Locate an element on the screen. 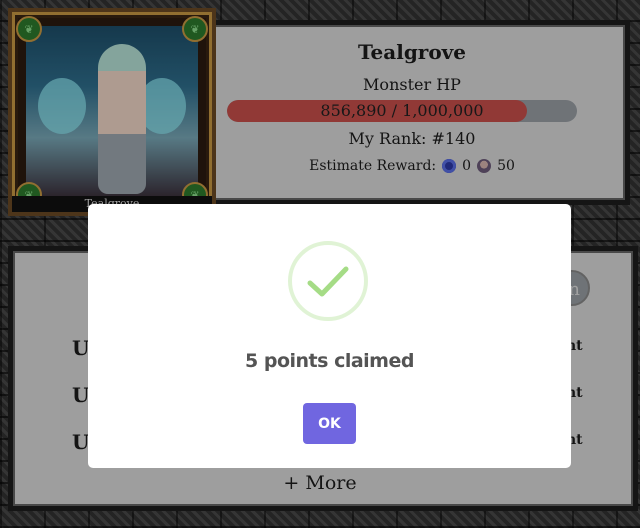 This screenshot has width=640, height=528. dialog-title: 5 points claimed is located at coordinates (329, 361).